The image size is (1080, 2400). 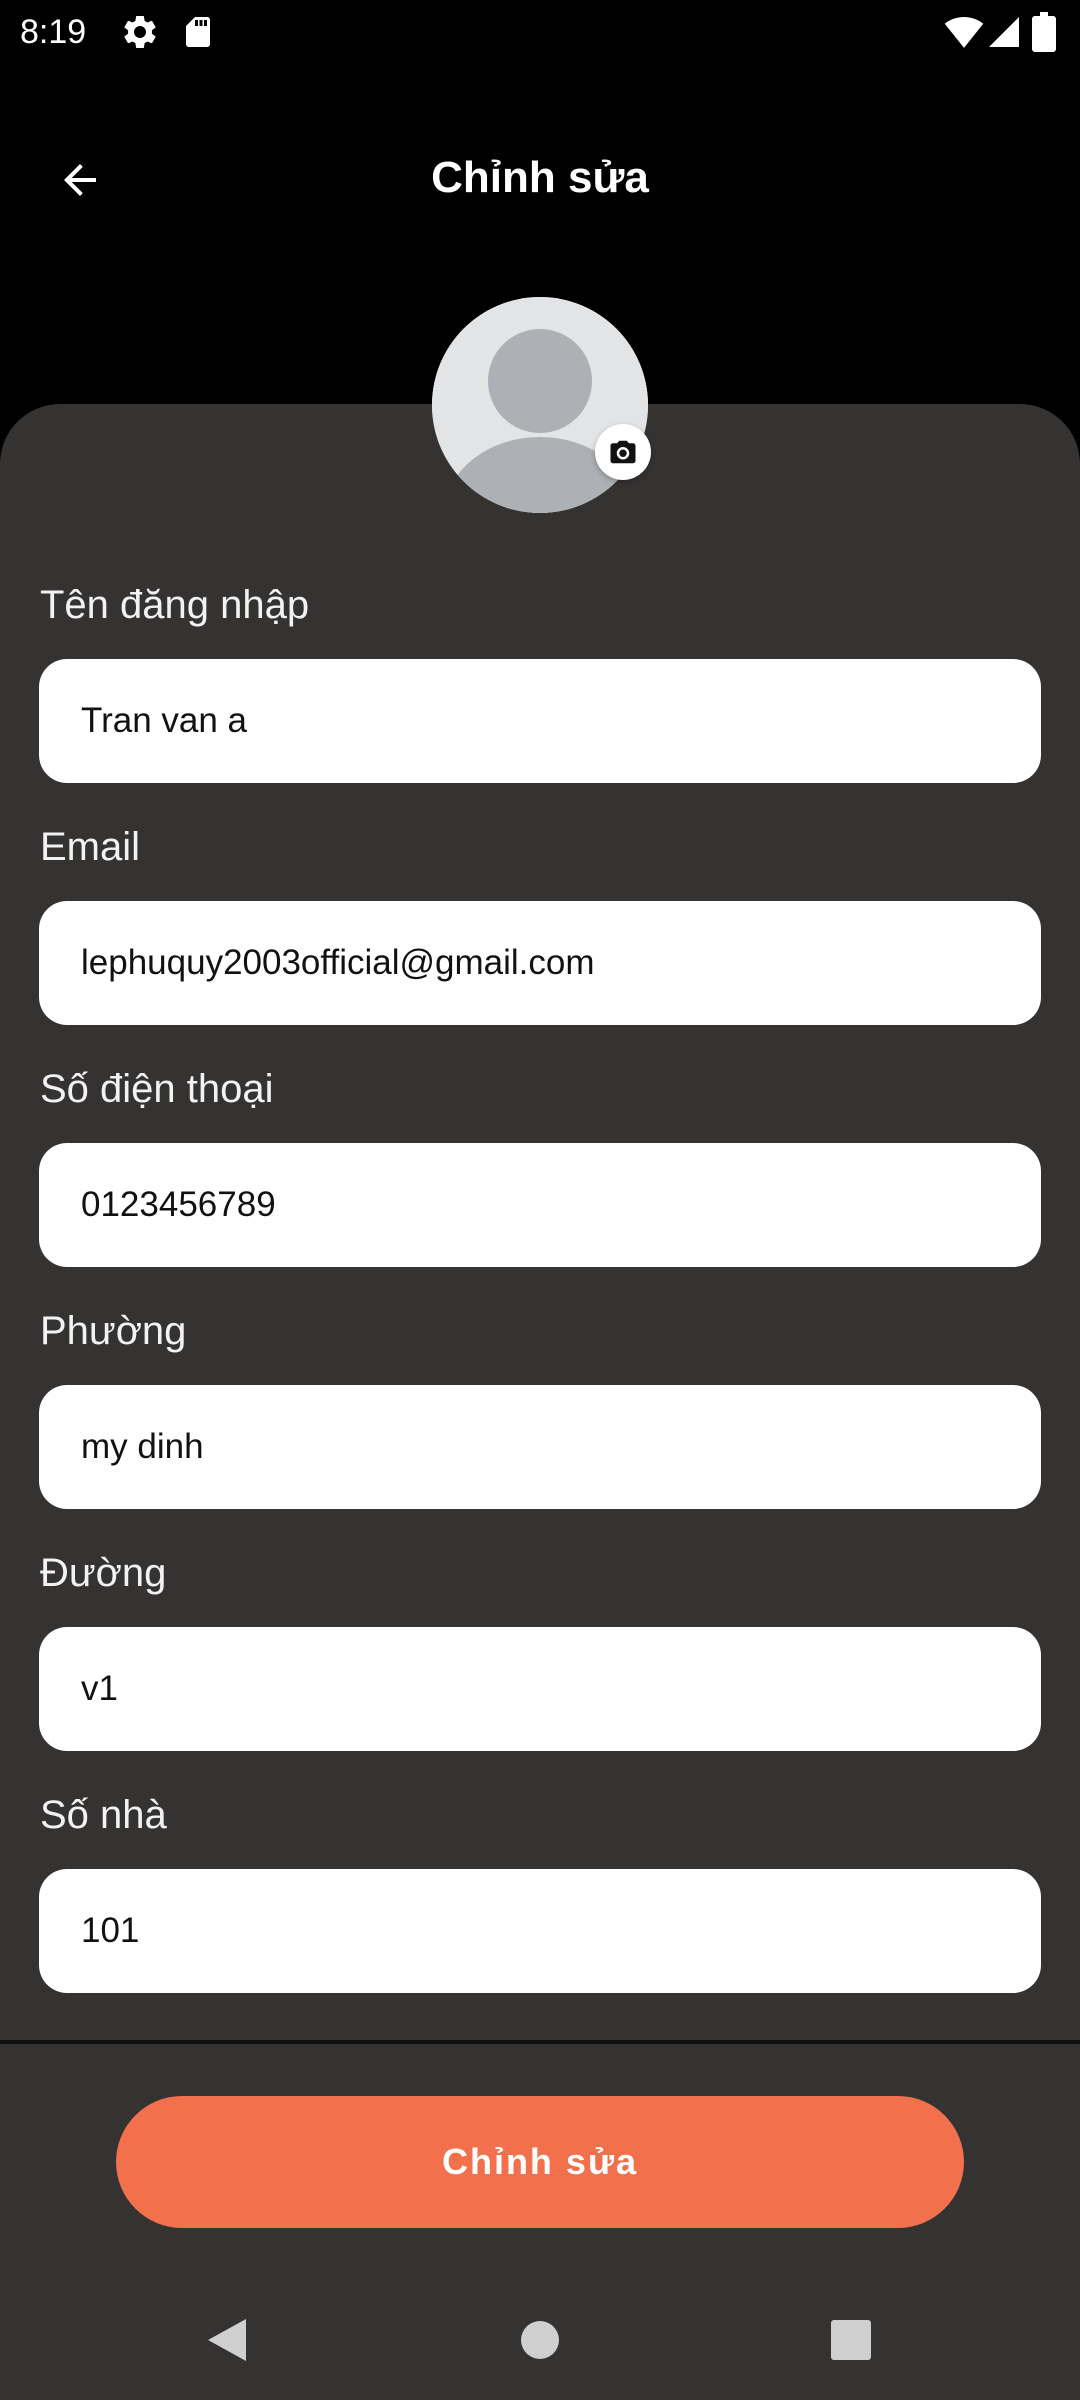 What do you see at coordinates (103, 1815) in the screenshot?
I see `house-number-label: Số nhà` at bounding box center [103, 1815].